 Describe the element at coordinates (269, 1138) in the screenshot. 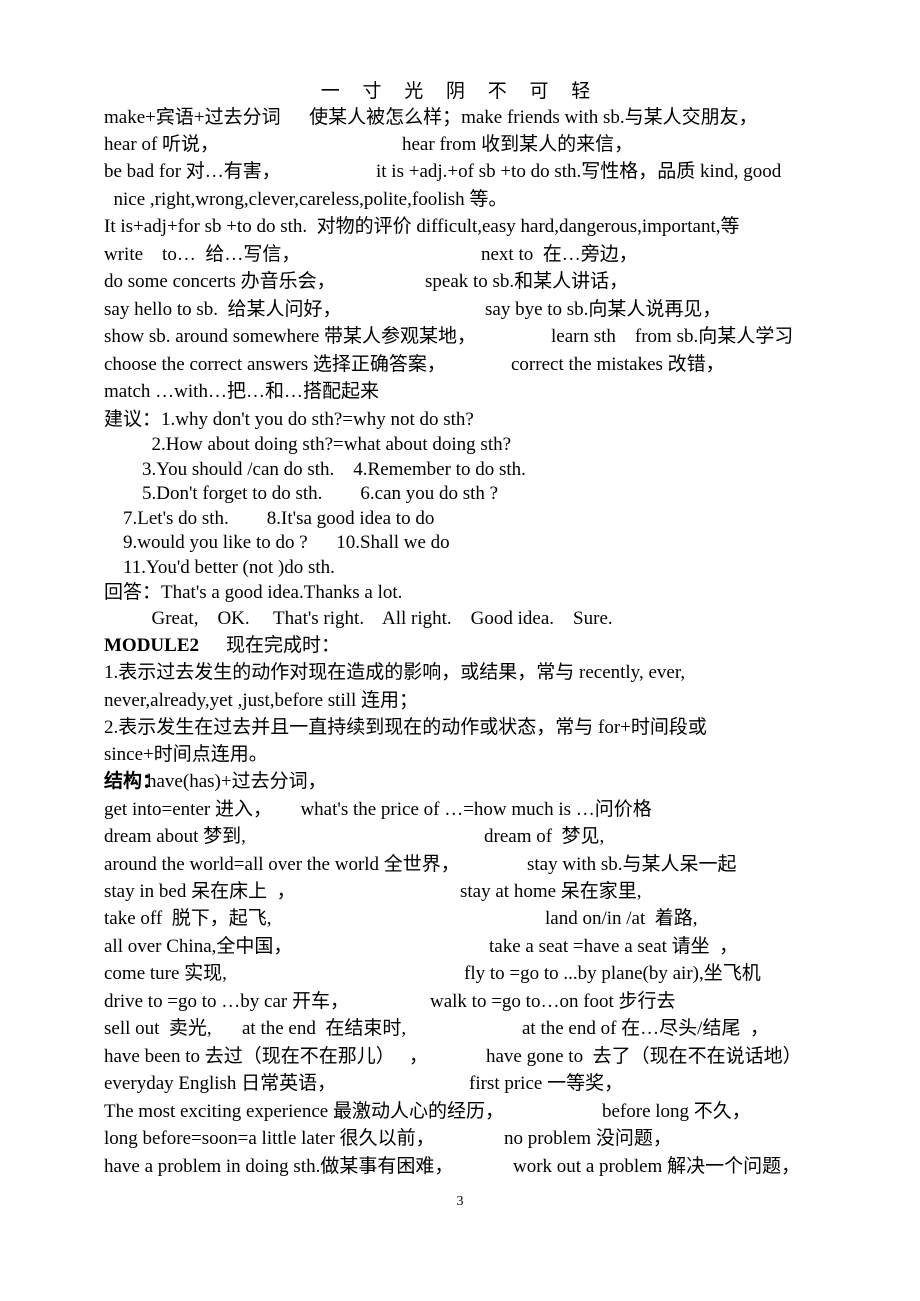

I see `text-segment: long before=soon=a little later 很久以前，` at that location.